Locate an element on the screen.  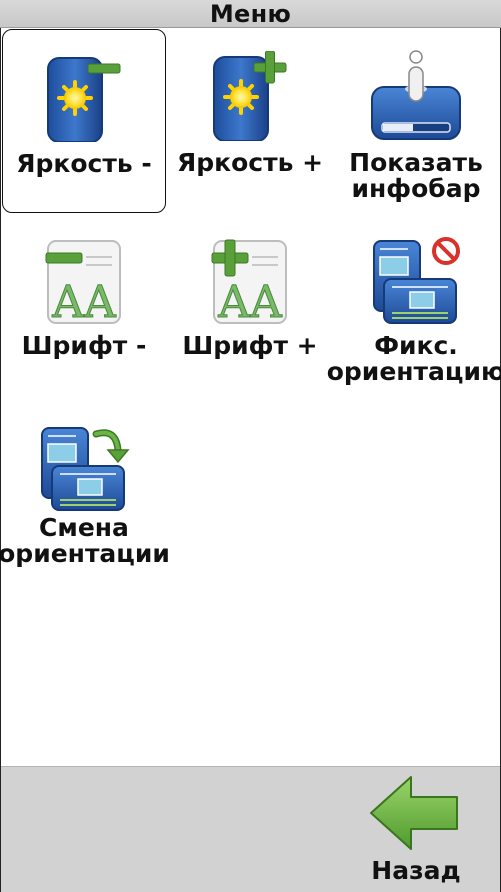
font-minus-icon: AA is located at coordinates (83, 282).